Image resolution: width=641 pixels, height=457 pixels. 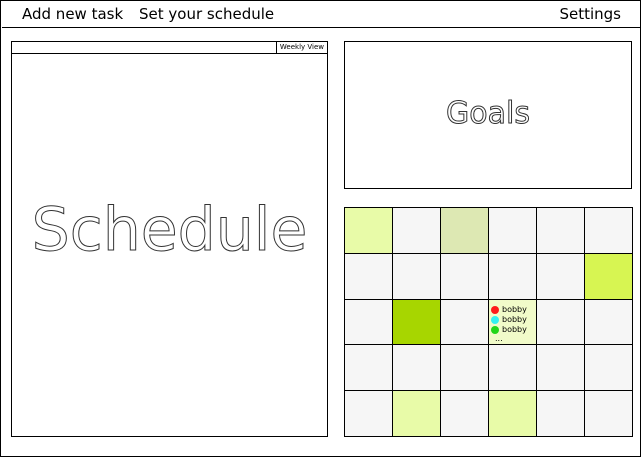 I want to click on top-nav-bar: Add new task Set your schedule Settings, so click(x=321, y=15).